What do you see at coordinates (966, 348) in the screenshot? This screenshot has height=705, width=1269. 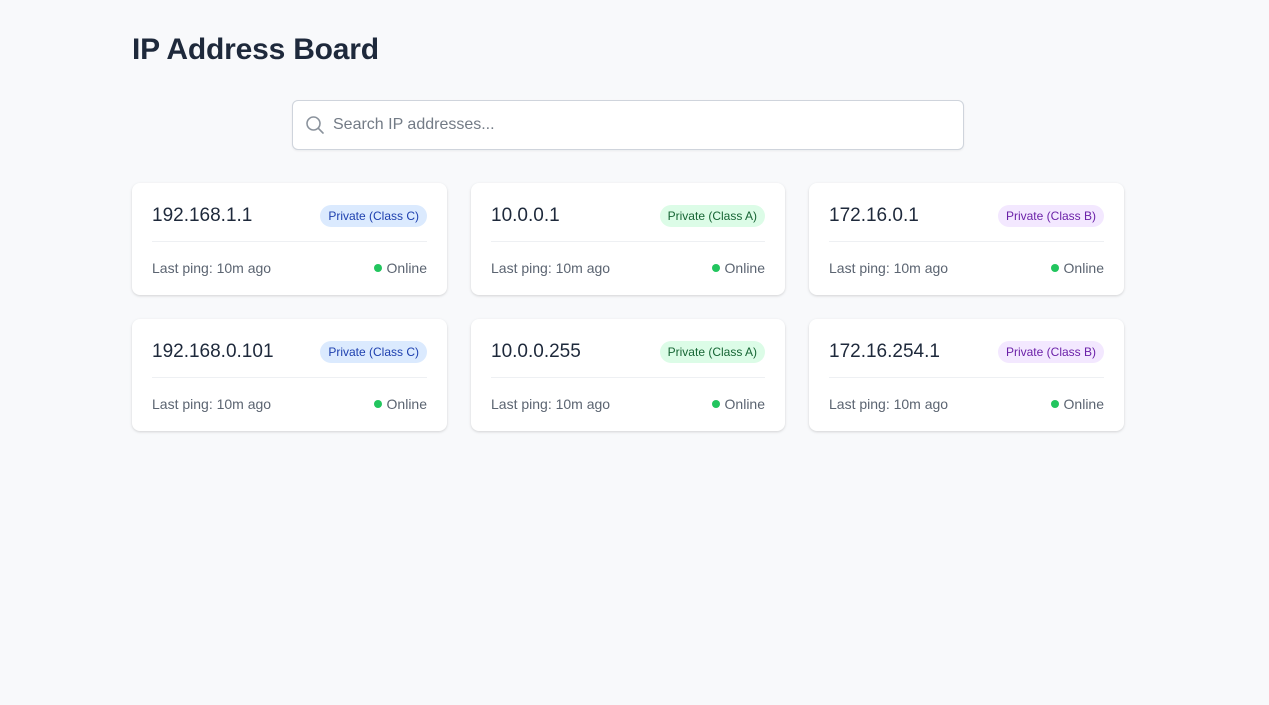 I see `card-header: 172.16.254.1 Private (Class B)` at bounding box center [966, 348].